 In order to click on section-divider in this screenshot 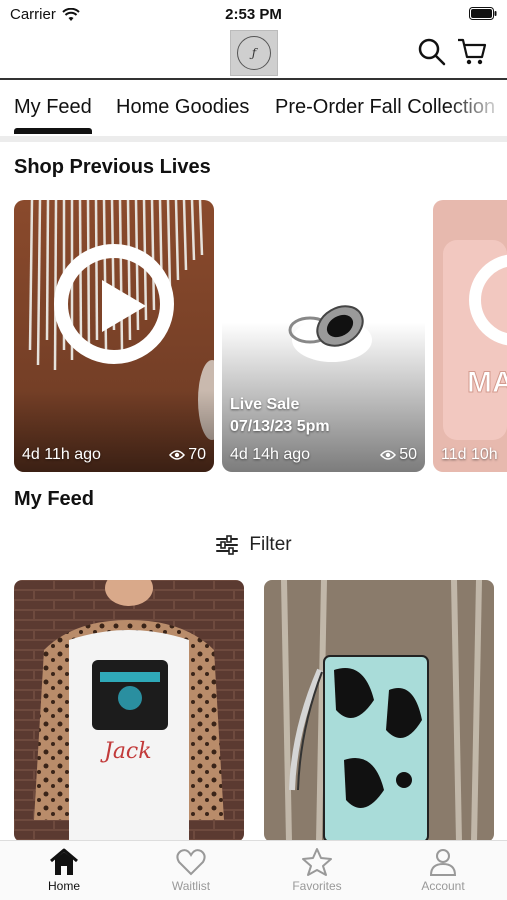, I will do `click(253, 139)`.